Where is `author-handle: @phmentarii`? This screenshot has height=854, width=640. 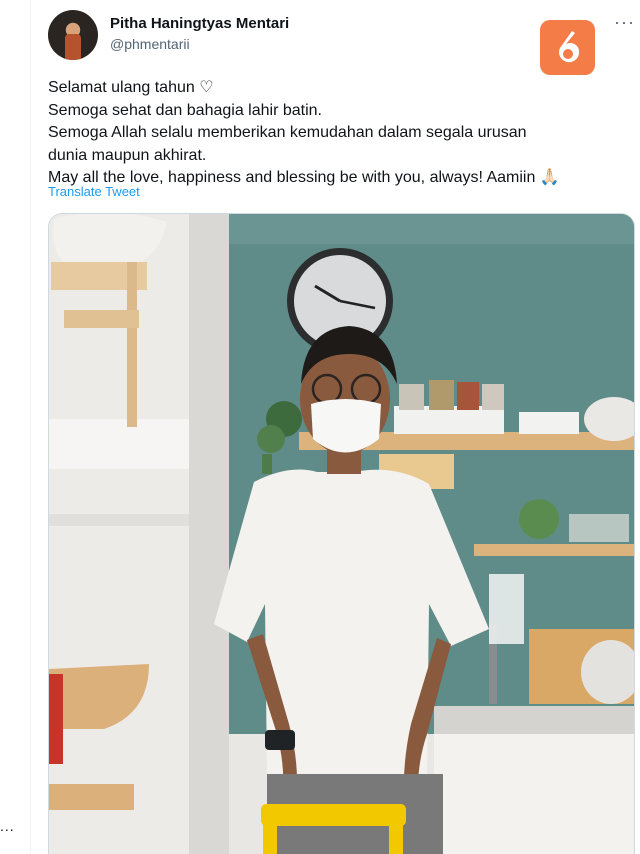
author-handle: @phmentarii is located at coordinates (150, 44).